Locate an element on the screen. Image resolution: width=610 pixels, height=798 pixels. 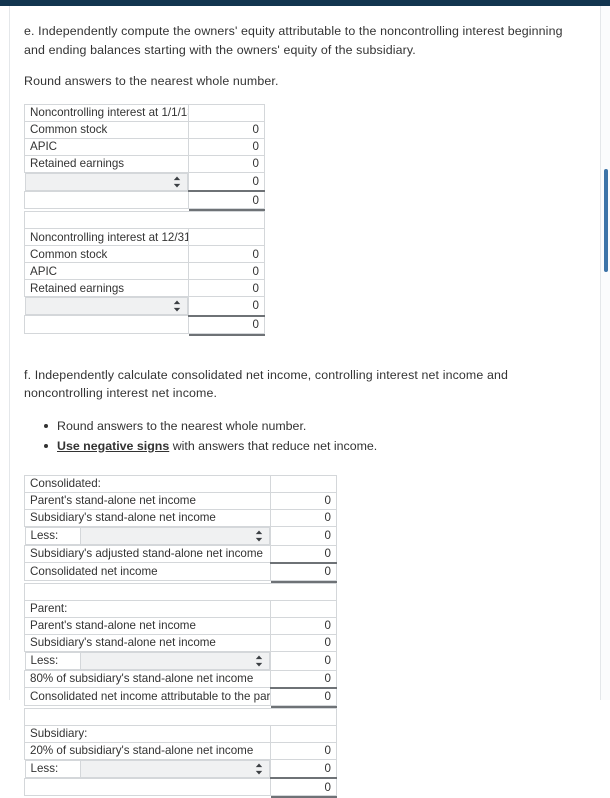
bullet-negative-signs-emphasis: Use negative signs is located at coordinates (113, 446).